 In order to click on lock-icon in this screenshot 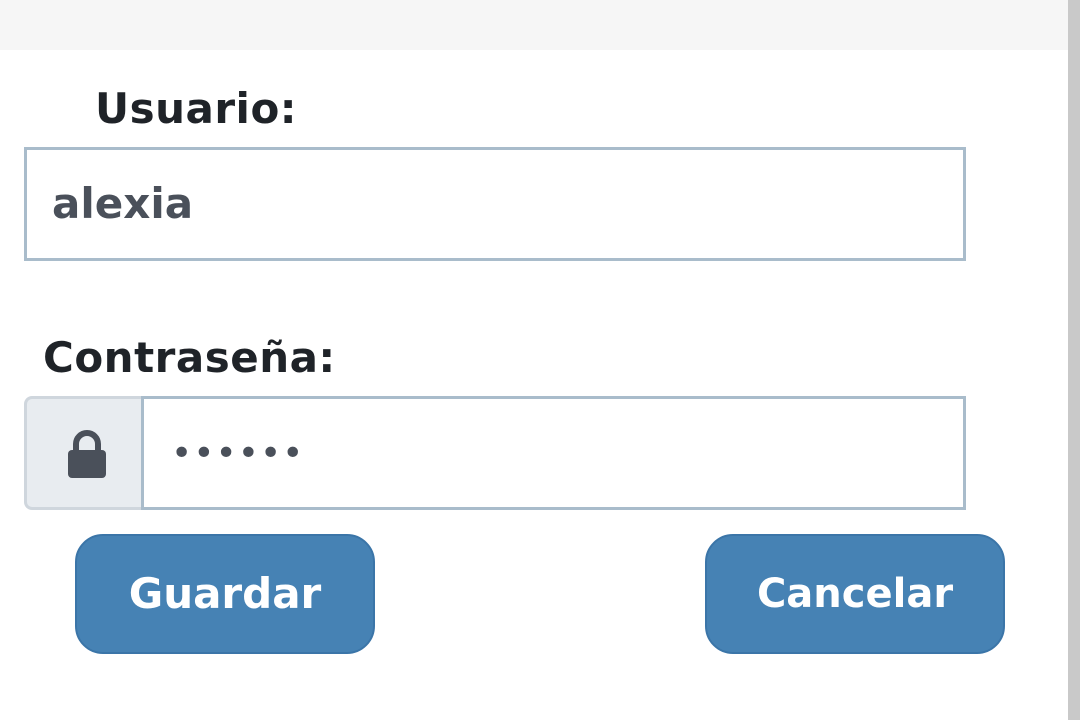, I will do `click(87, 454)`.